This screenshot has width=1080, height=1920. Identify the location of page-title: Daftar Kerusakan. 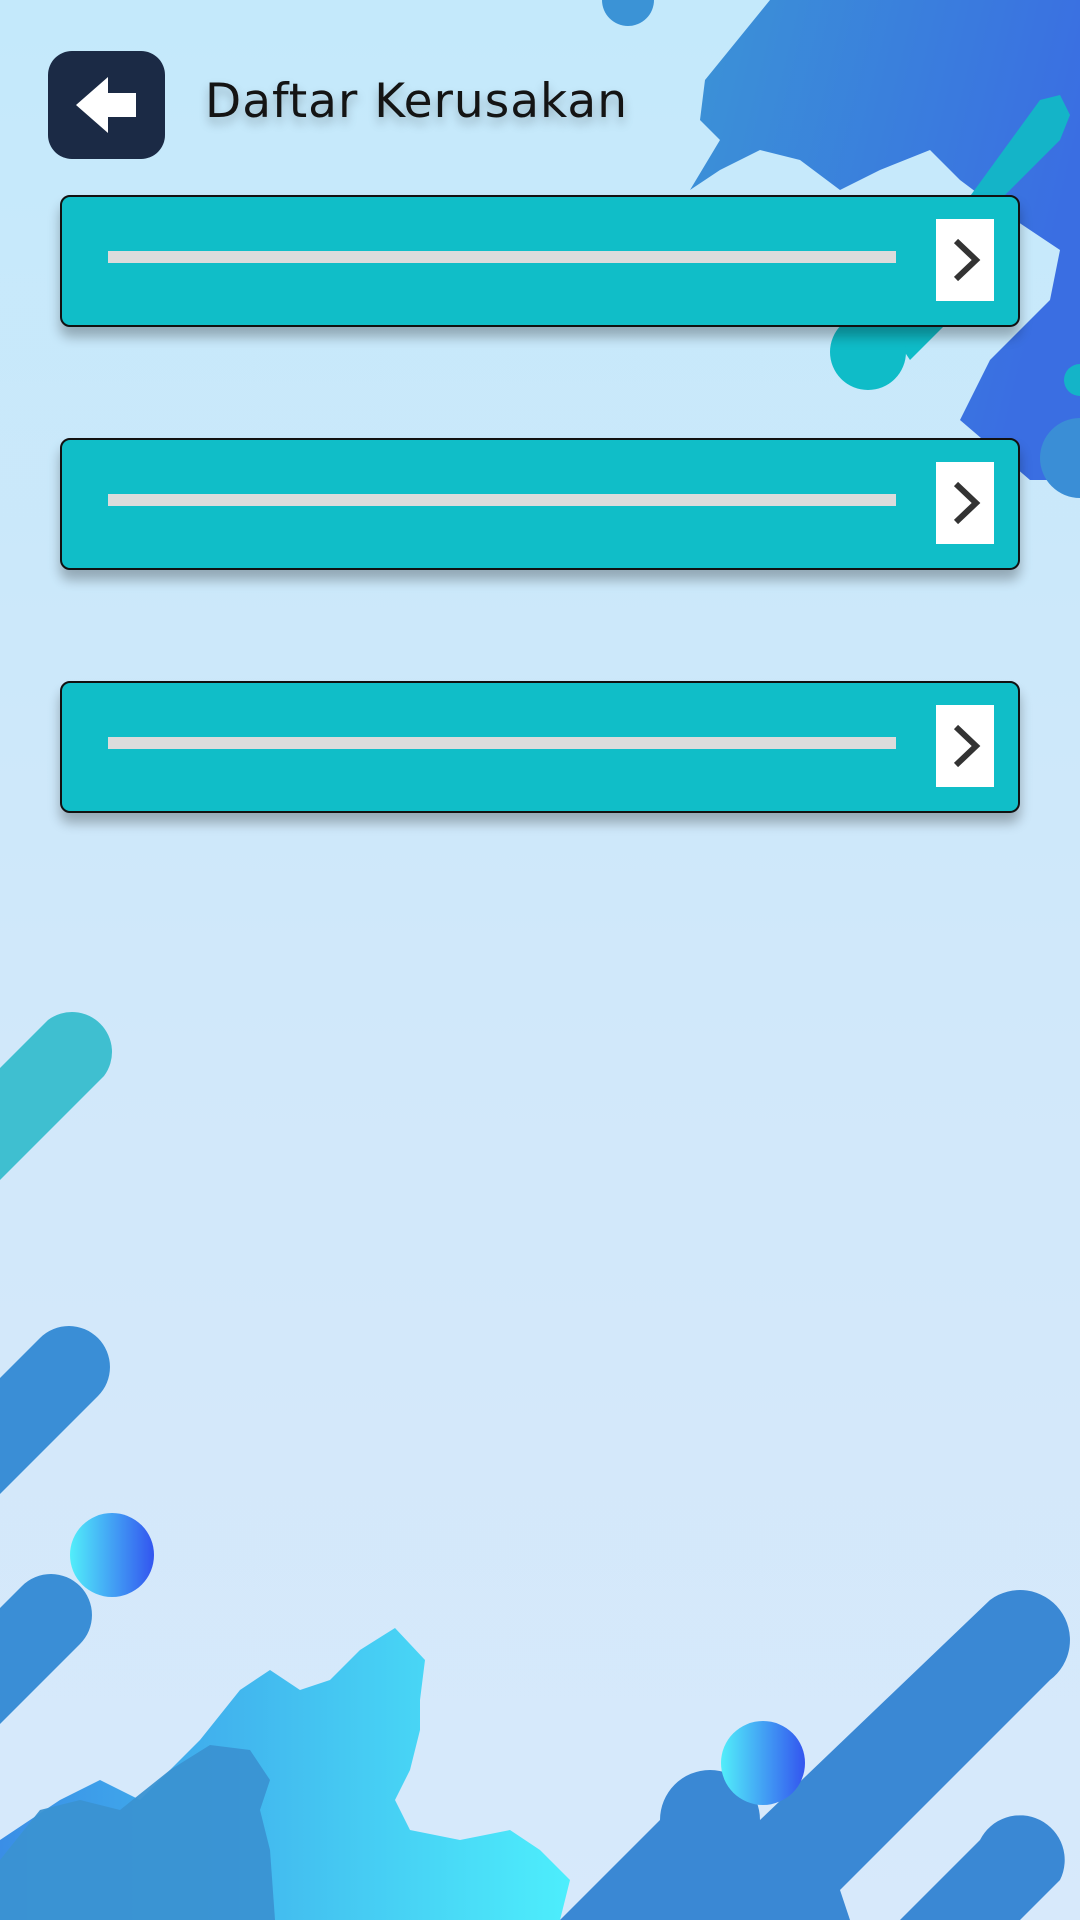
(416, 101).